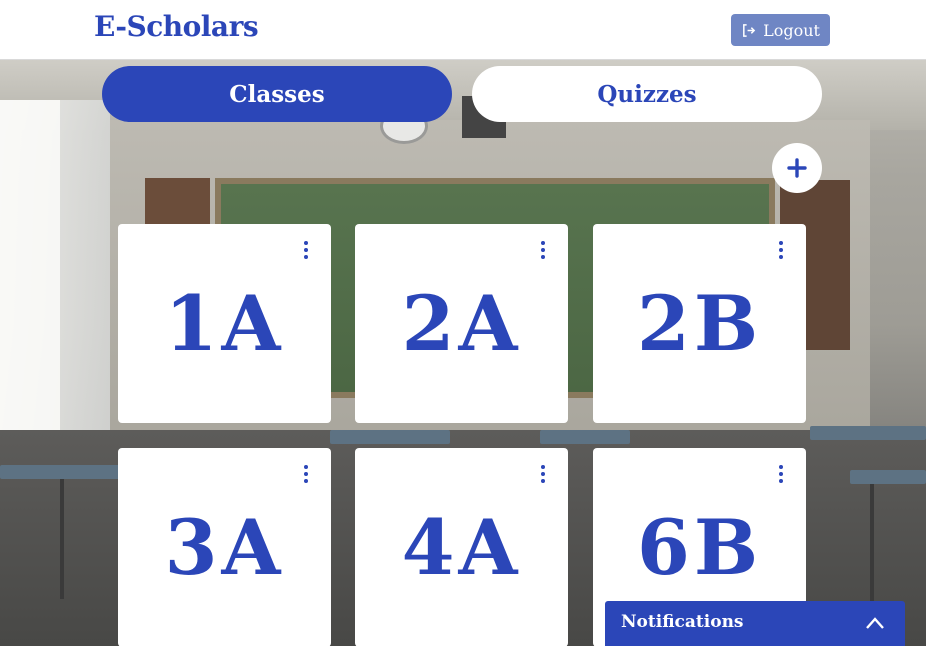 This screenshot has height=646, width=926. What do you see at coordinates (463, 30) in the screenshot?
I see `top-nav-bar: E-Scholars Logout` at bounding box center [463, 30].